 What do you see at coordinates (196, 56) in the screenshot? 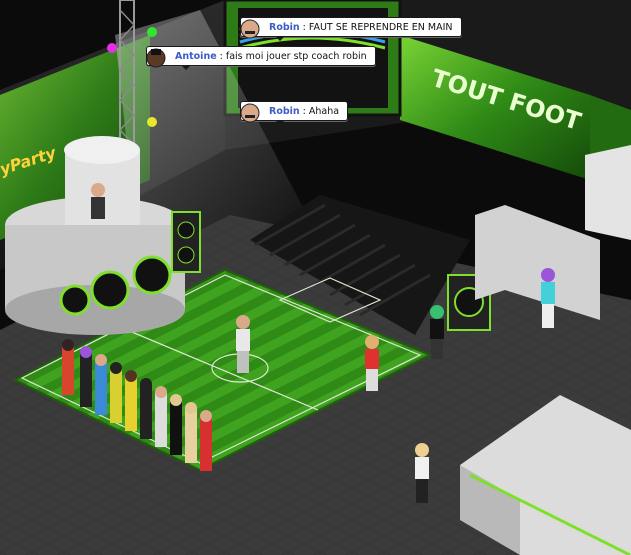
I see `chat-username: Antoine` at bounding box center [196, 56].